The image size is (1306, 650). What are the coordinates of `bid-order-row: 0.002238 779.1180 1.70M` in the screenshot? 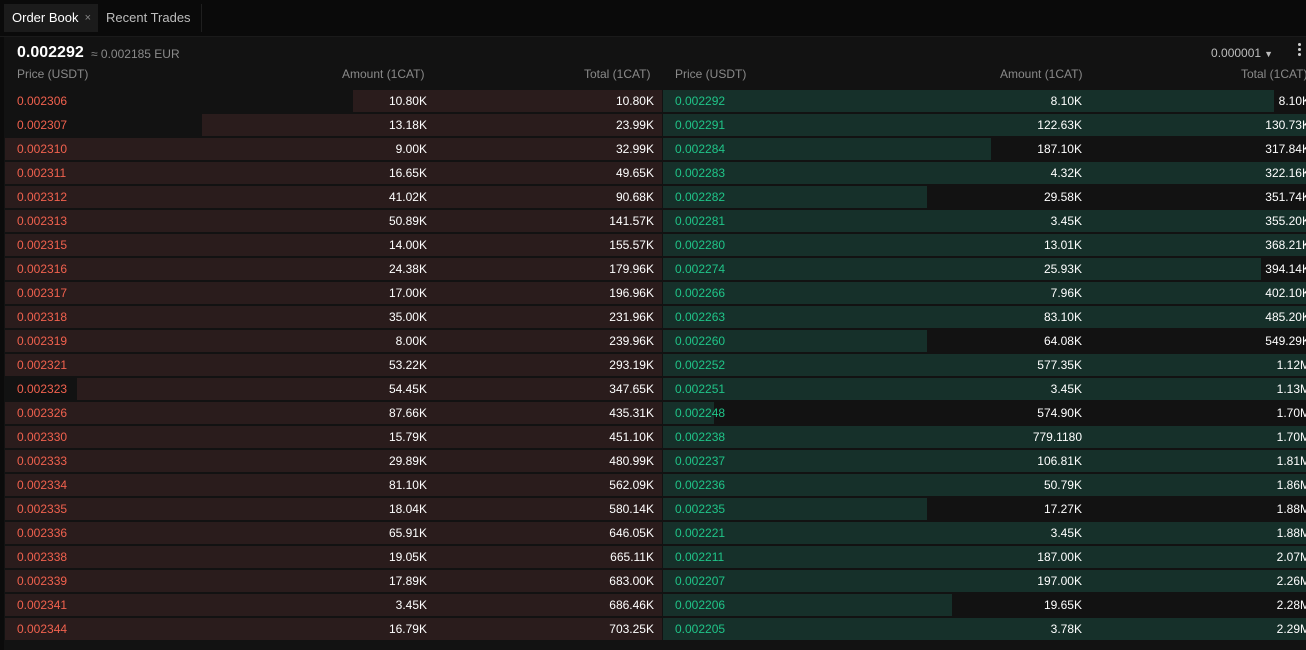 It's located at (984, 437).